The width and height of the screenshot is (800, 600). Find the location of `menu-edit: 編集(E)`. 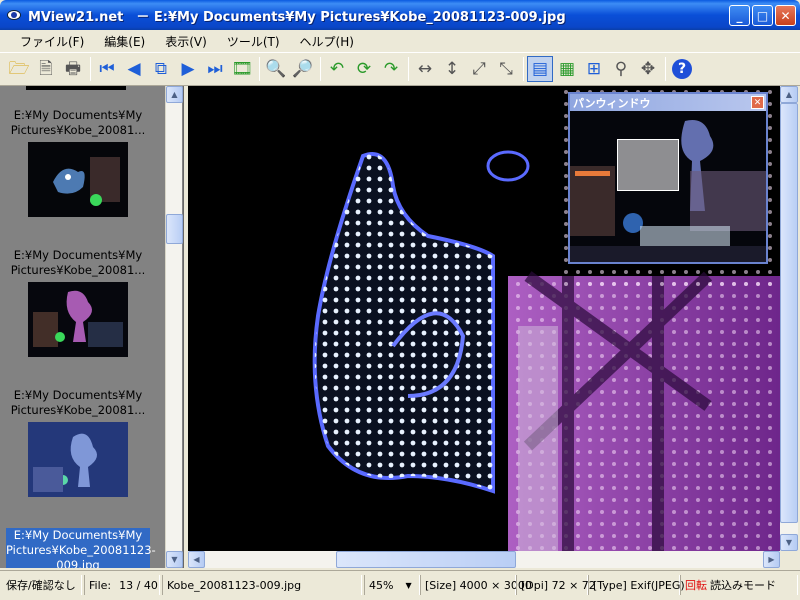

menu-edit: 編集(E) is located at coordinates (124, 41).